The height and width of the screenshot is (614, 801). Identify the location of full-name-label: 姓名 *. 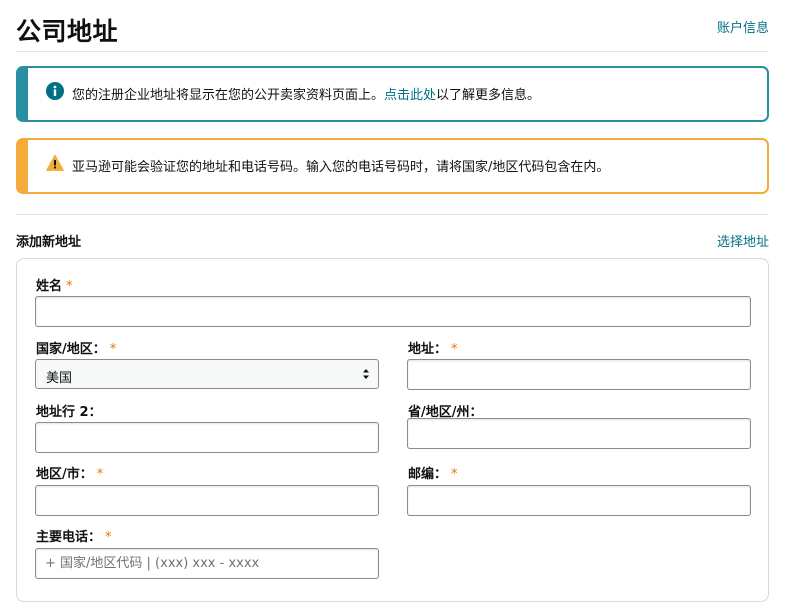
(54, 284).